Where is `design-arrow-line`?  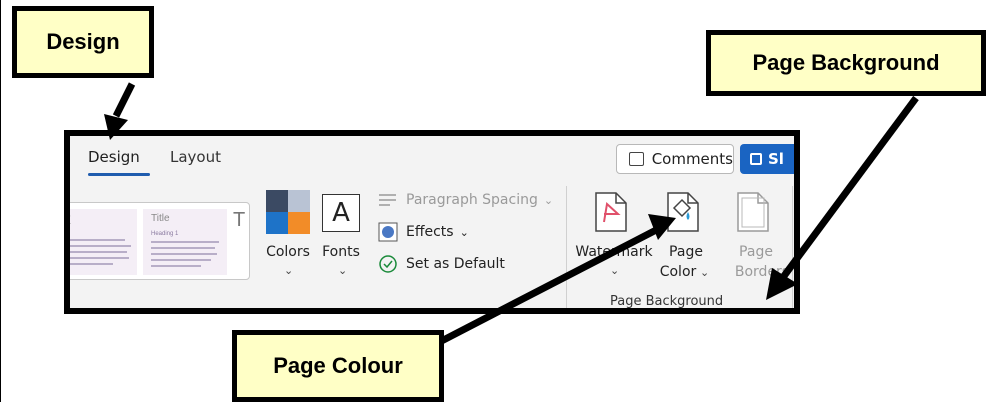
design-arrow-line is located at coordinates (124, 100).